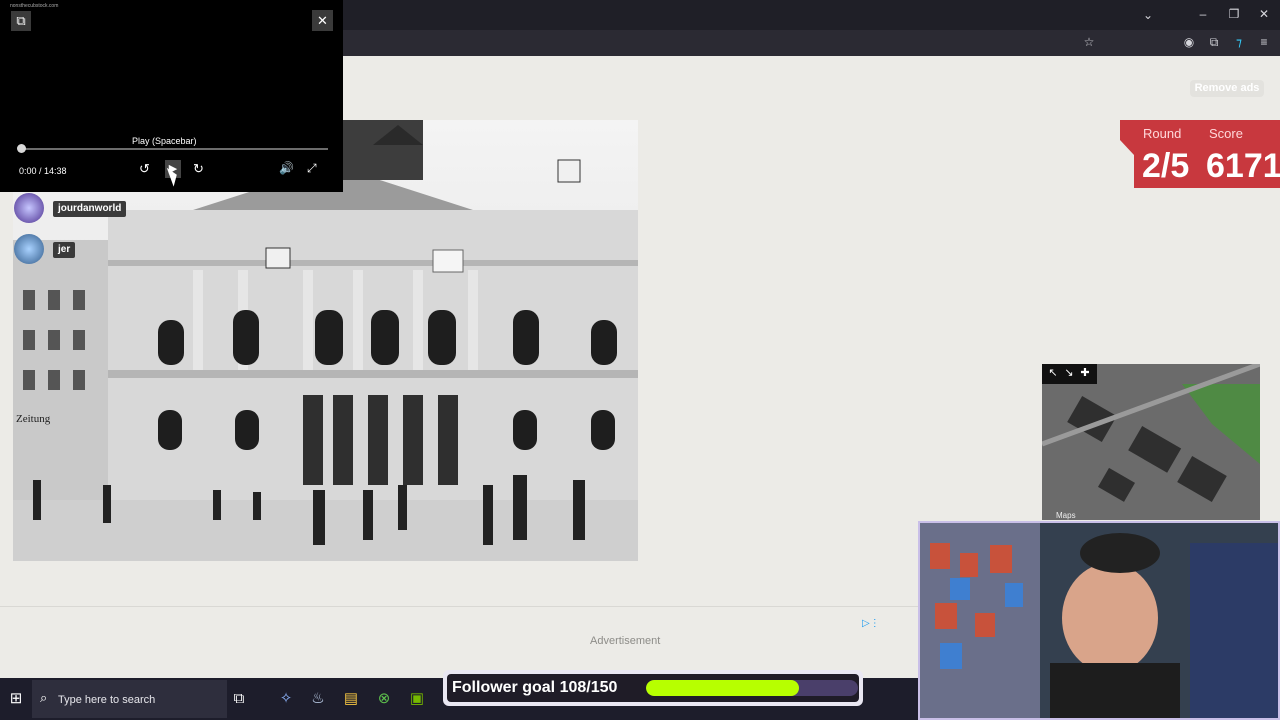 The image size is (1280, 720). Describe the element at coordinates (64, 250) in the screenshot. I see `player-name: jer` at that location.